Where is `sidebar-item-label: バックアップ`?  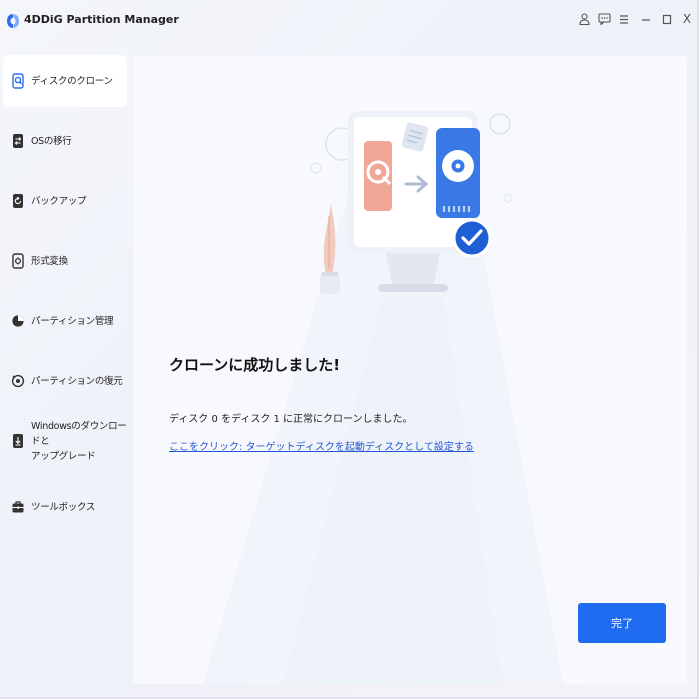 sidebar-item-label: バックアップ is located at coordinates (59, 201).